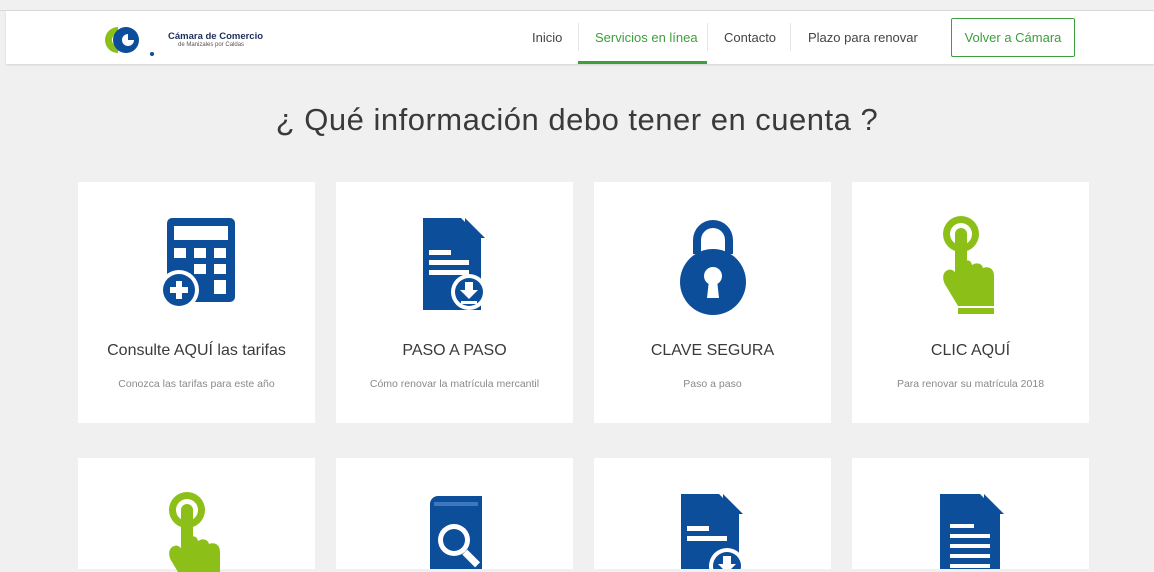 The image size is (1154, 572). What do you see at coordinates (211, 45) in the screenshot?
I see `brand-subtitle: de Manizales por Caldas` at bounding box center [211, 45].